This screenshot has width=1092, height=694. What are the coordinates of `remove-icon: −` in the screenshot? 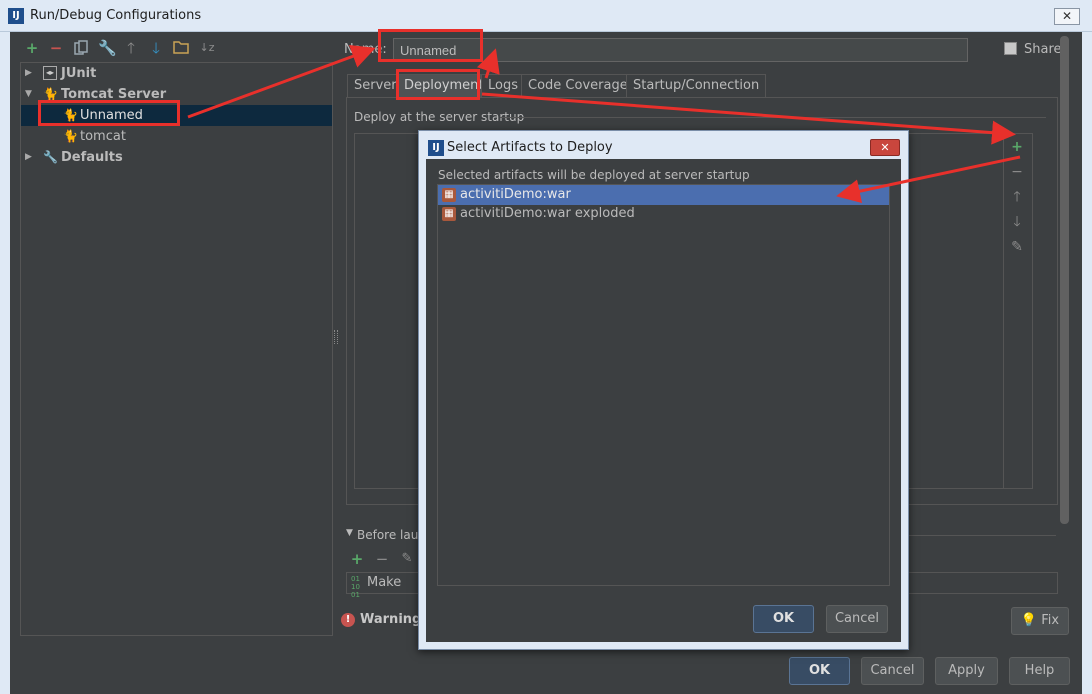 It's located at (56, 48).